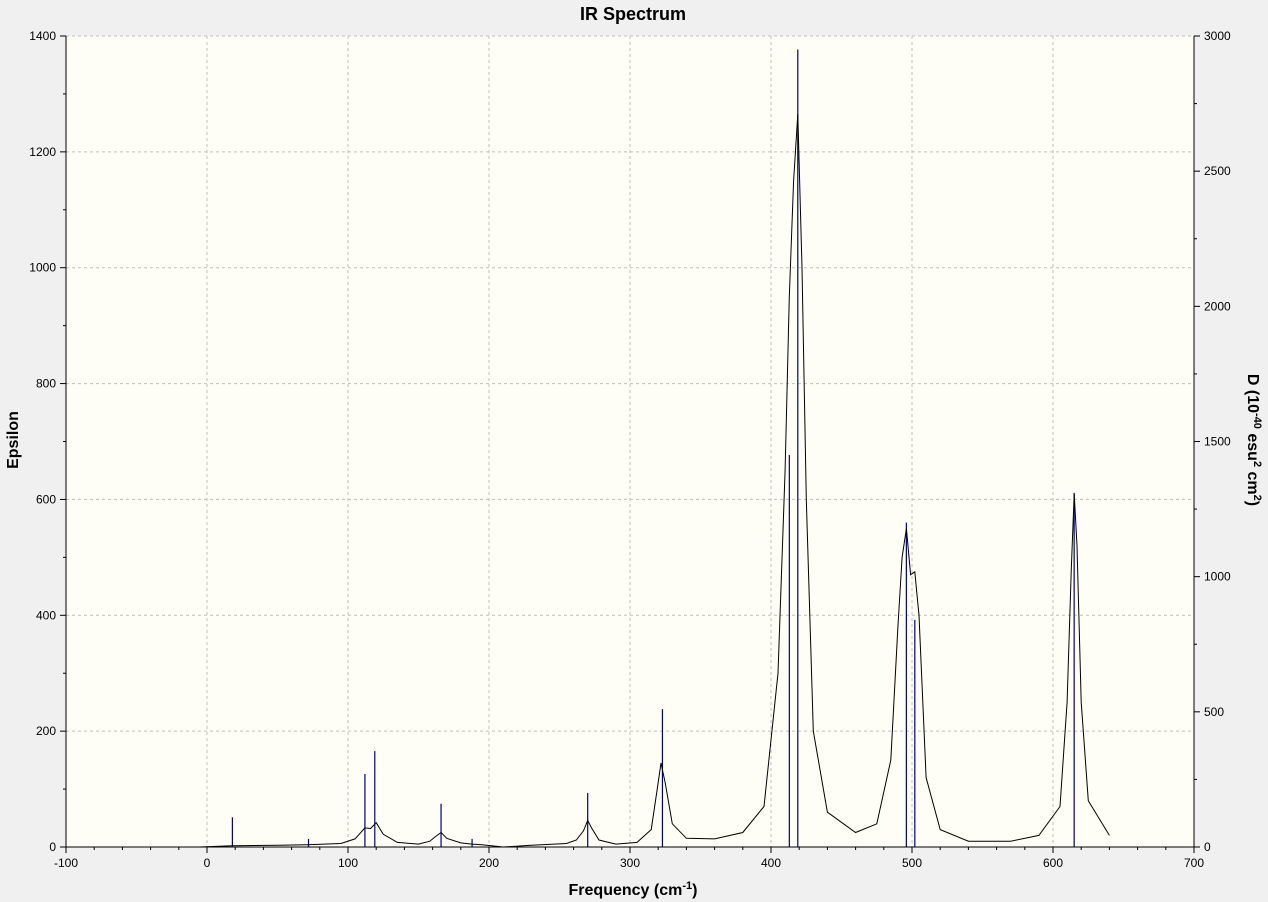  What do you see at coordinates (1217, 577) in the screenshot?
I see `y-right-tick-label: 1000` at bounding box center [1217, 577].